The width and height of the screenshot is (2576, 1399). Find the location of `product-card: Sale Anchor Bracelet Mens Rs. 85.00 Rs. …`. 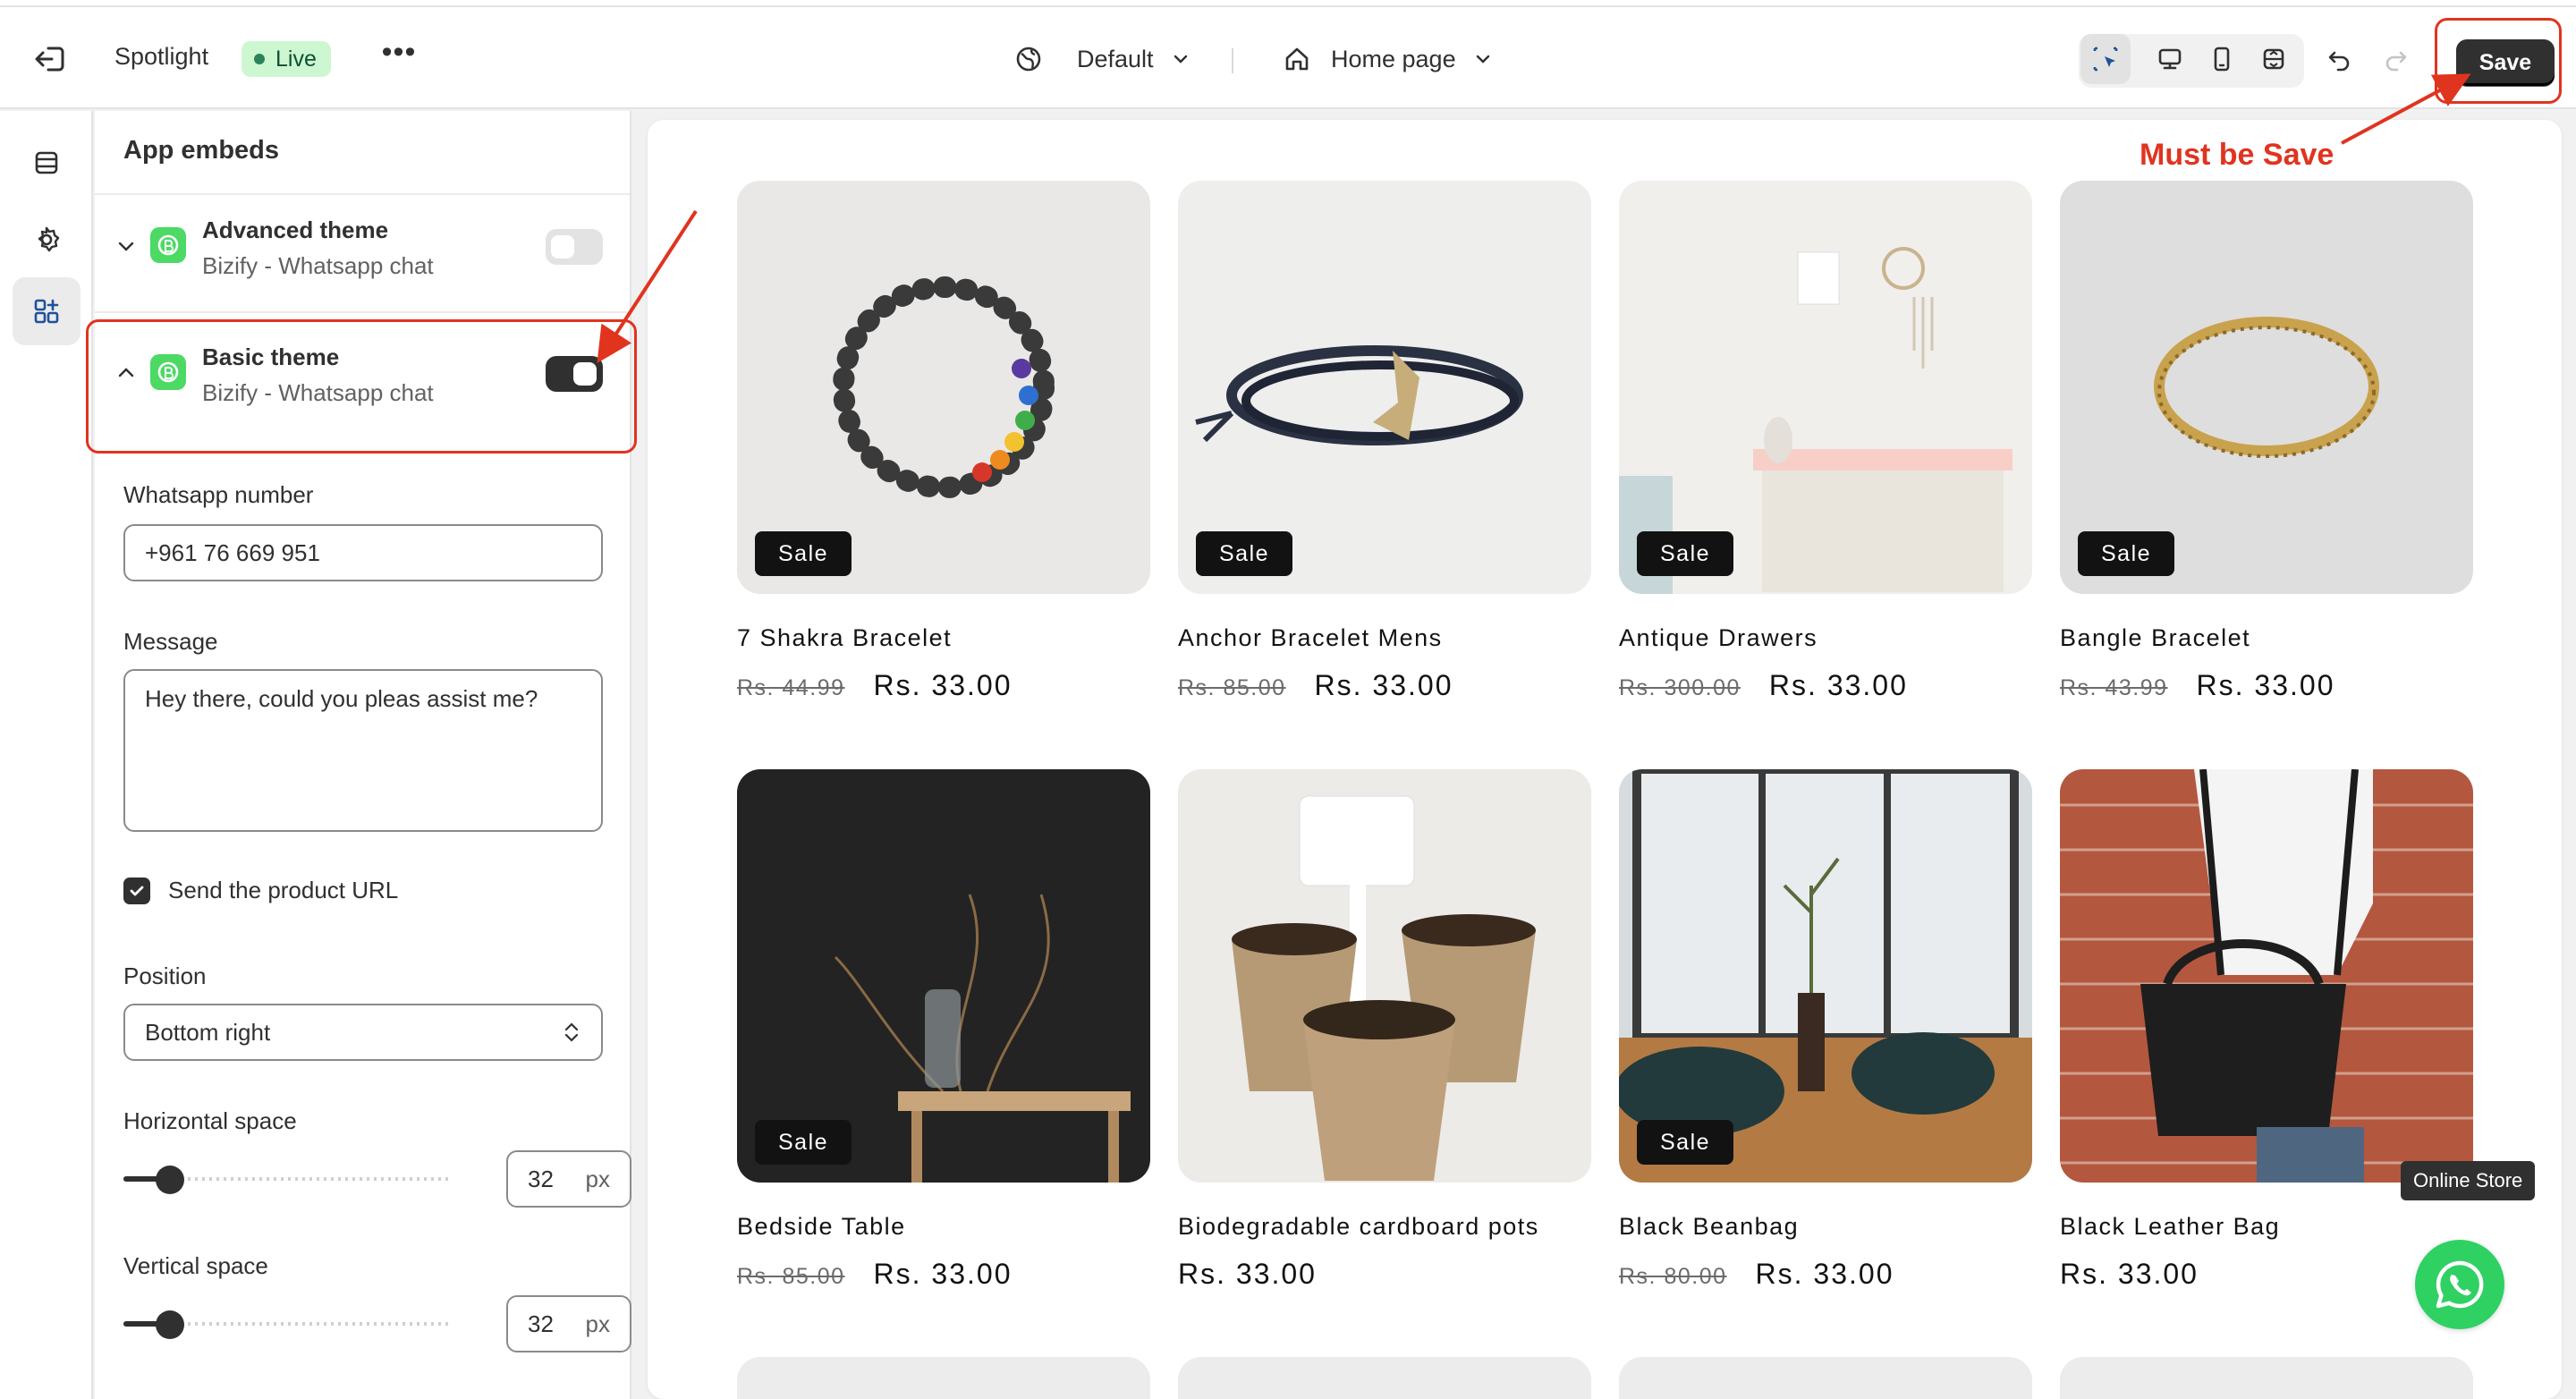

product-card: Sale Anchor Bracelet Mens Rs. 85.00 Rs. … is located at coordinates (1384, 441).